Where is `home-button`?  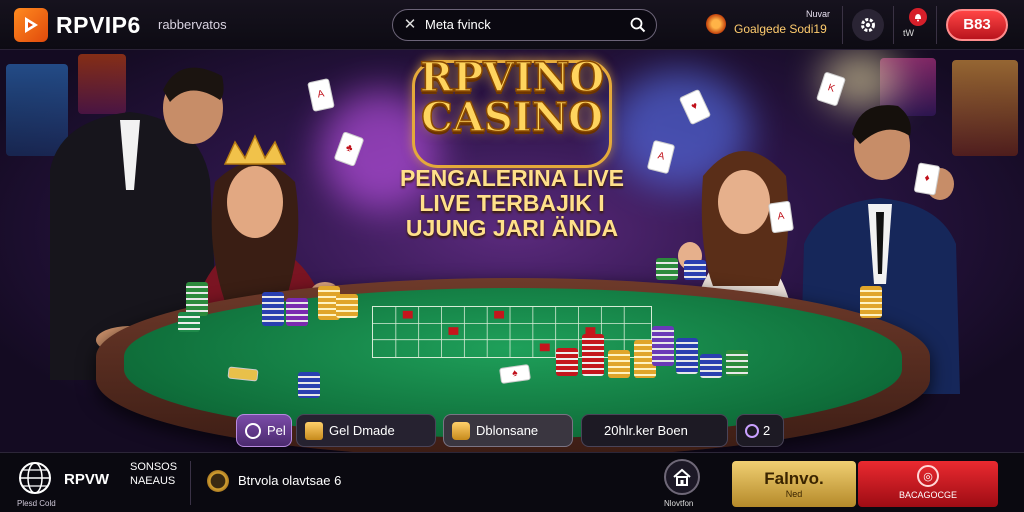 home-button is located at coordinates (682, 477).